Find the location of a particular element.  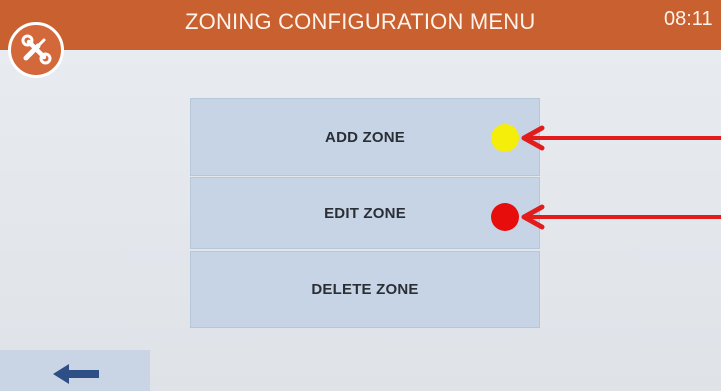

yellow-marker-dot is located at coordinates (505, 138).